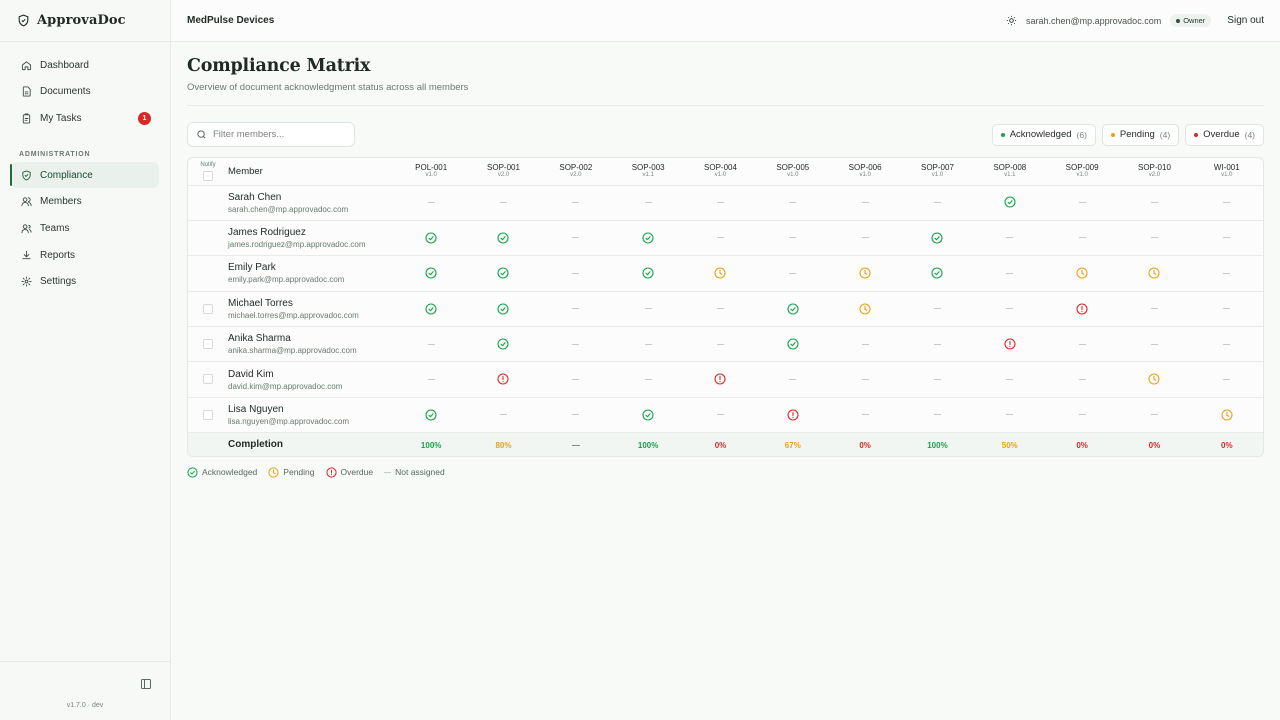  I want to click on sidebar-item-reports: Reports, so click(85, 255).